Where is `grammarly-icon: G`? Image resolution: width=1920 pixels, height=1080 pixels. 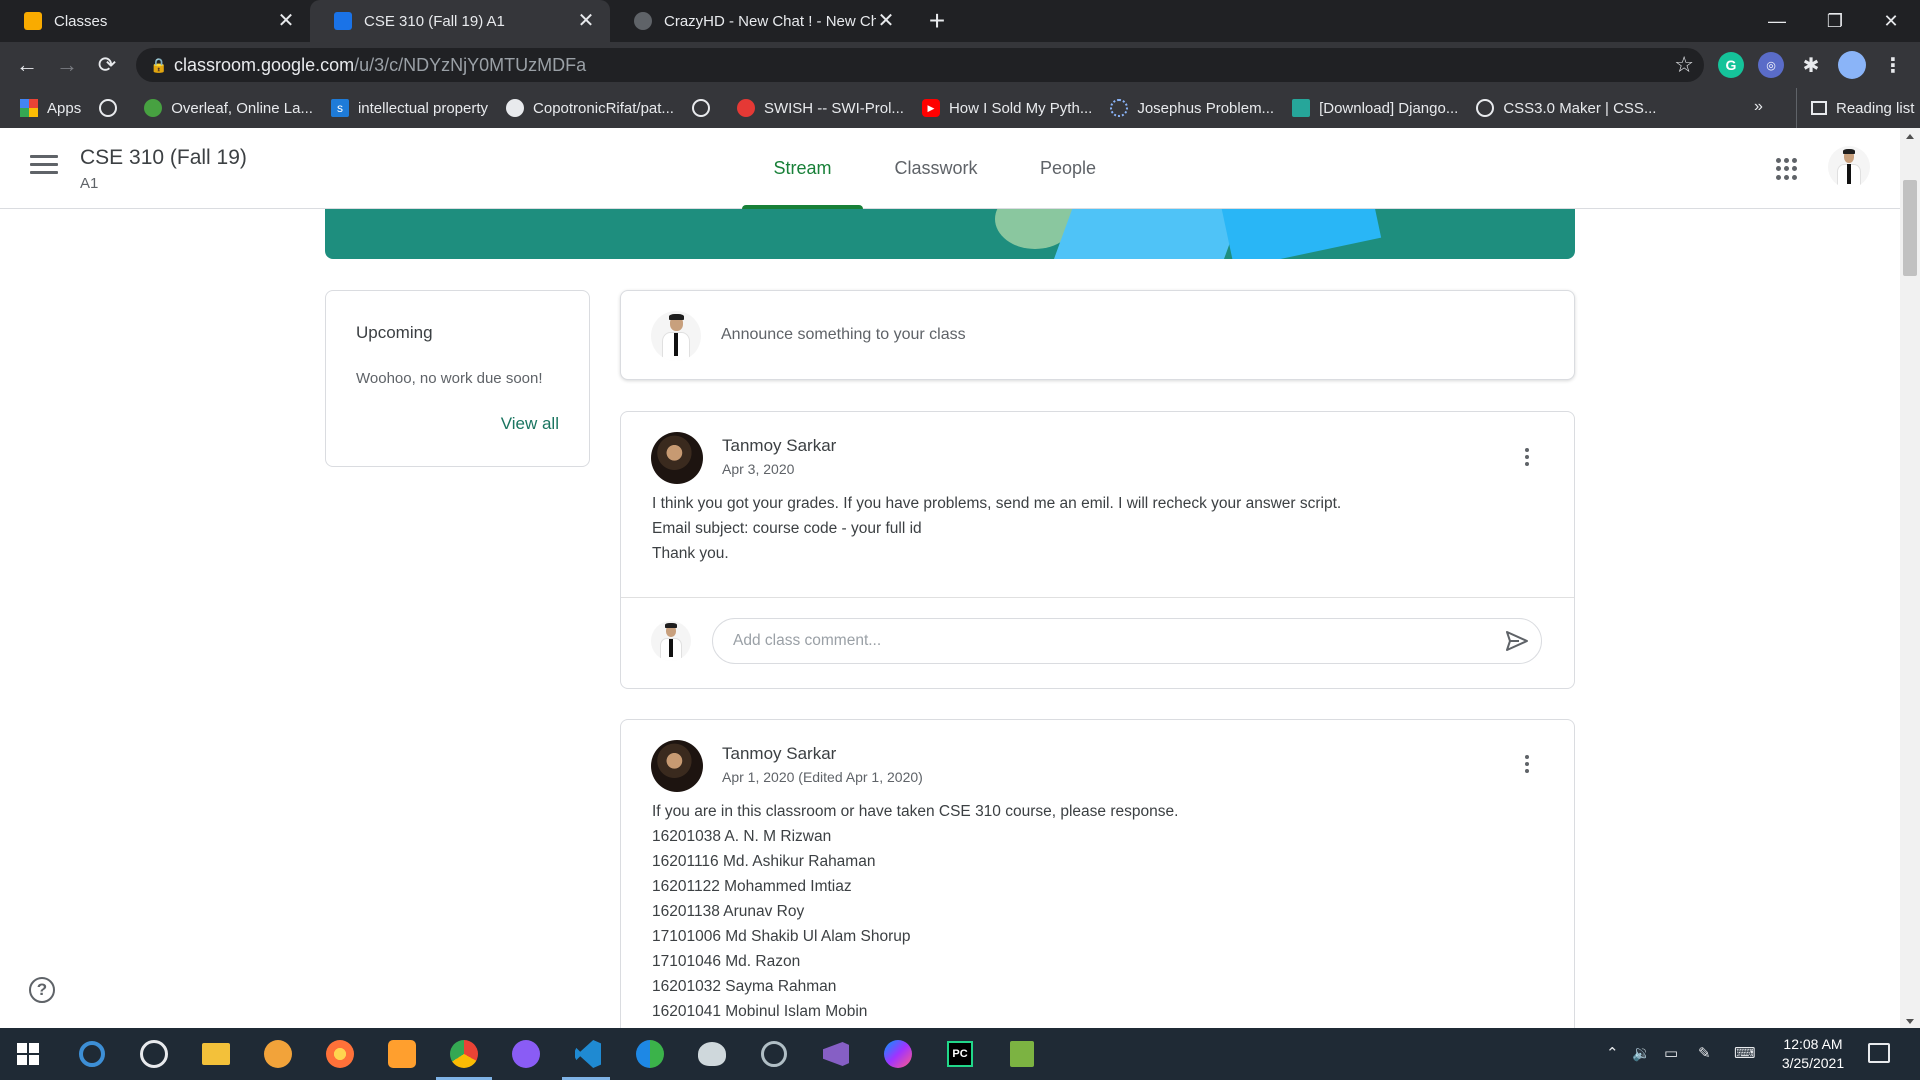 grammarly-icon: G is located at coordinates (1731, 65).